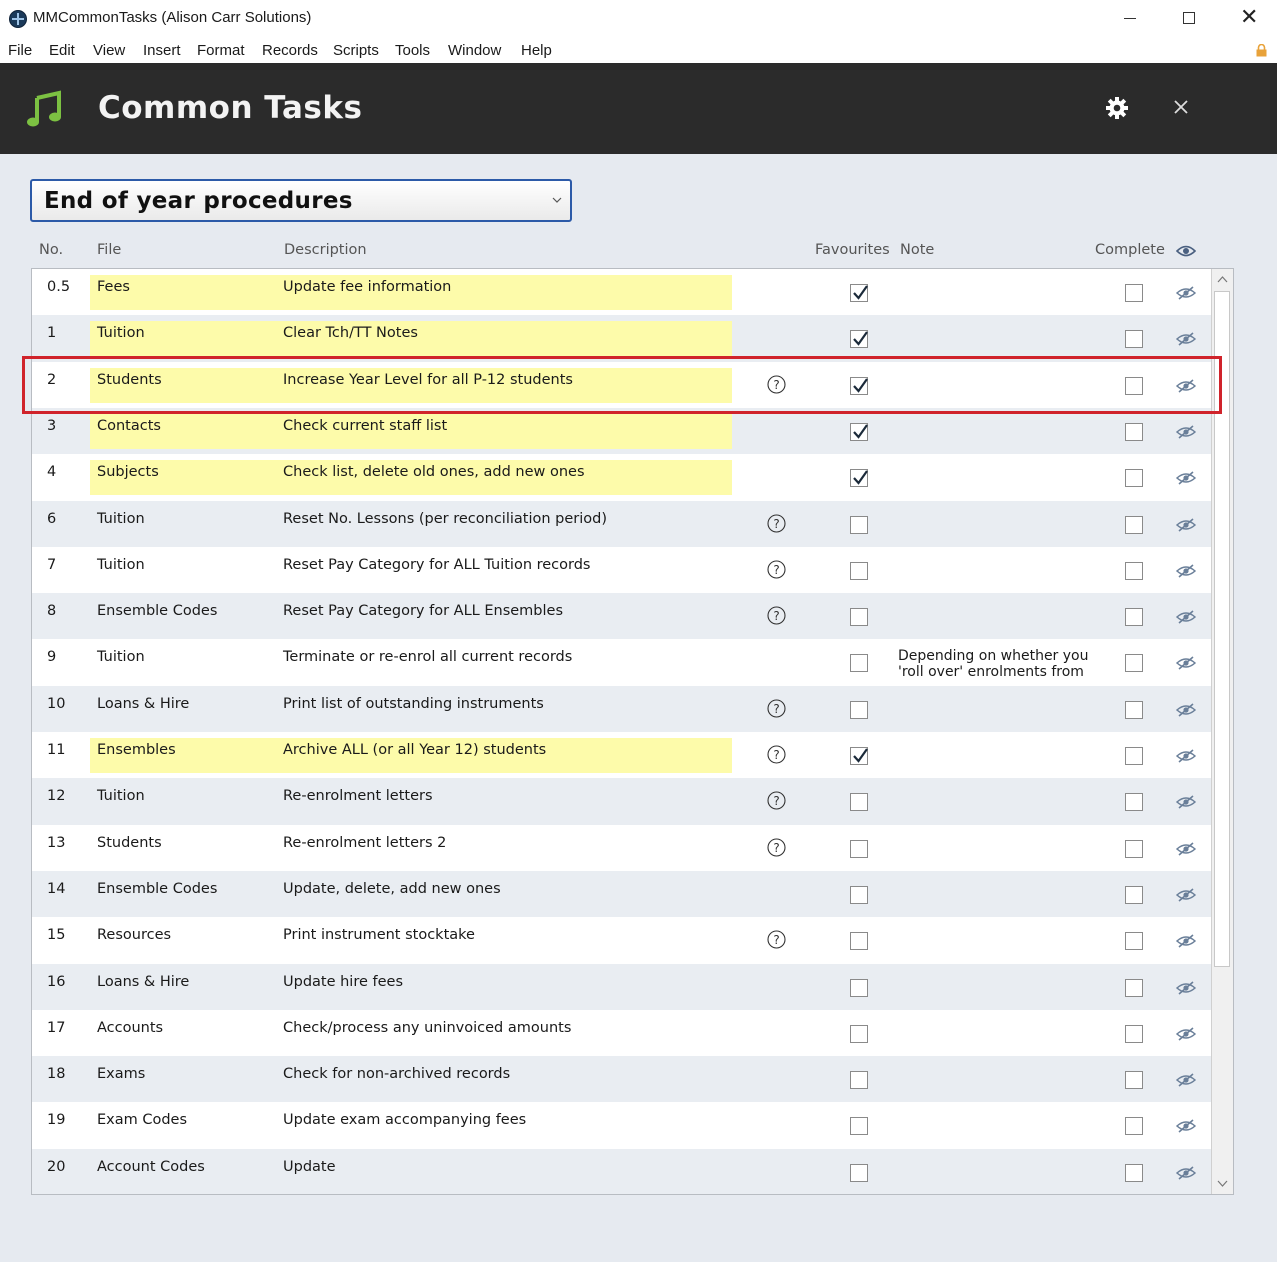 This screenshot has height=1262, width=1277. What do you see at coordinates (622, 801) in the screenshot?
I see `table-row: 12 Tuition Re-enrolment letters?` at bounding box center [622, 801].